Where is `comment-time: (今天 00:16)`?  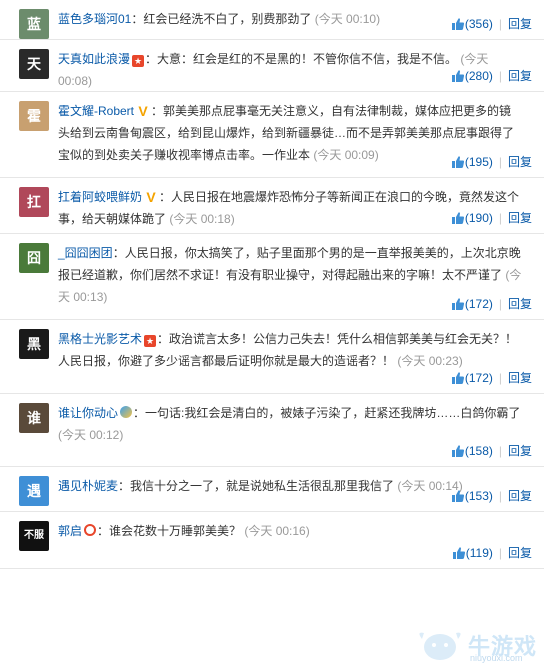
comment-time: (今天 00:16) is located at coordinates (277, 531).